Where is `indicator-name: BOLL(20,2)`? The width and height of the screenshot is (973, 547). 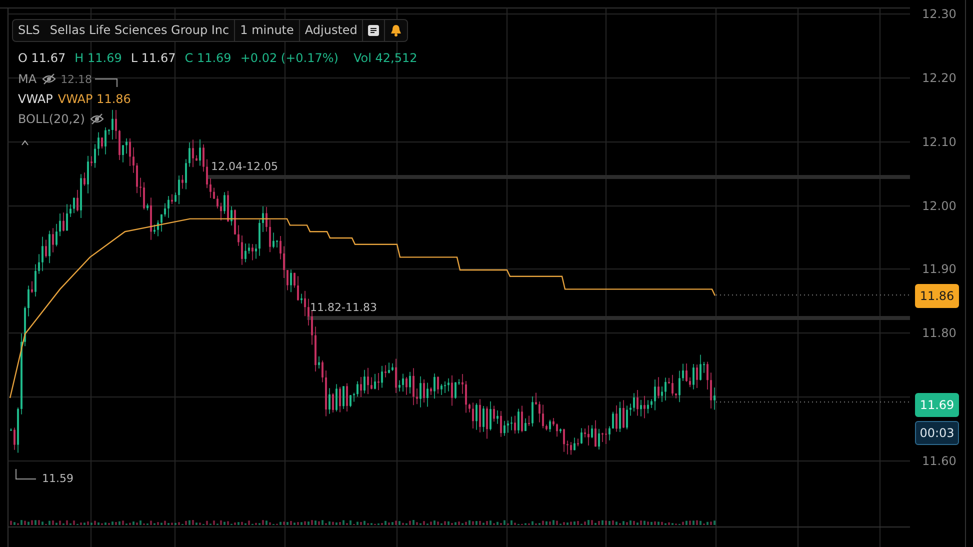
indicator-name: BOLL(20,2) is located at coordinates (51, 119).